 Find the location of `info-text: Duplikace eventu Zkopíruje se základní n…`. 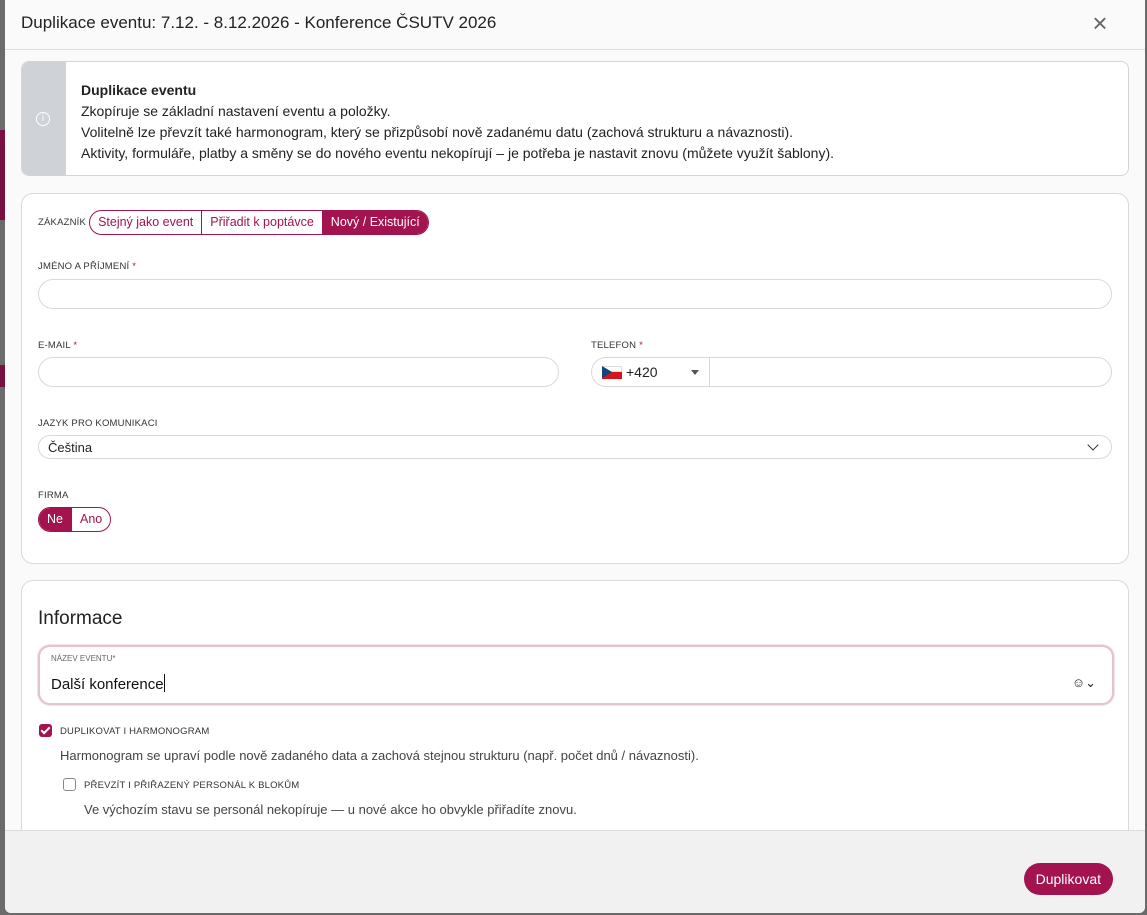

info-text: Duplikace eventu Zkopíruje se základní n… is located at coordinates (457, 122).